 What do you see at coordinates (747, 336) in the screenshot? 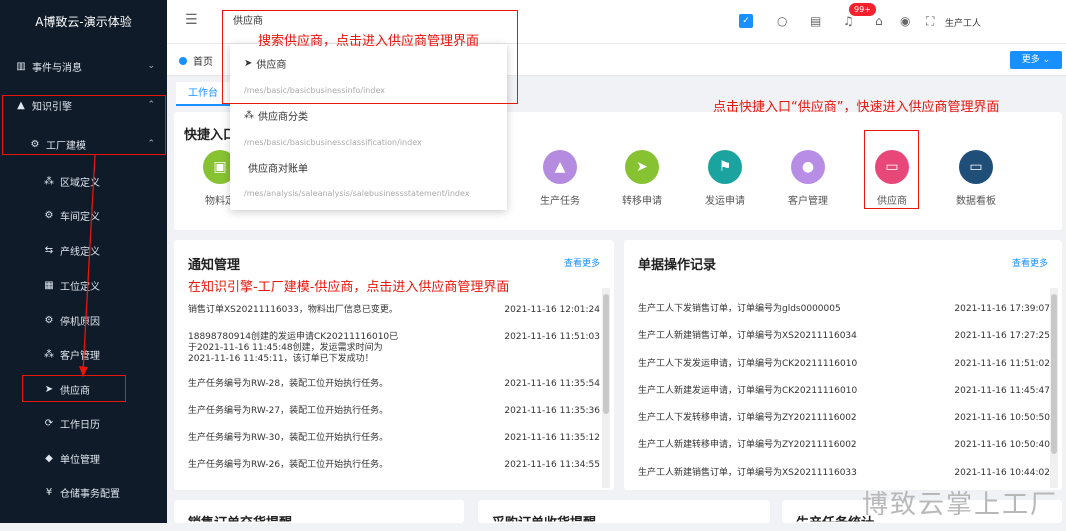
I see `record-text: 生产工人新建销售订单，订单编号为XS20211116034` at bounding box center [747, 336].